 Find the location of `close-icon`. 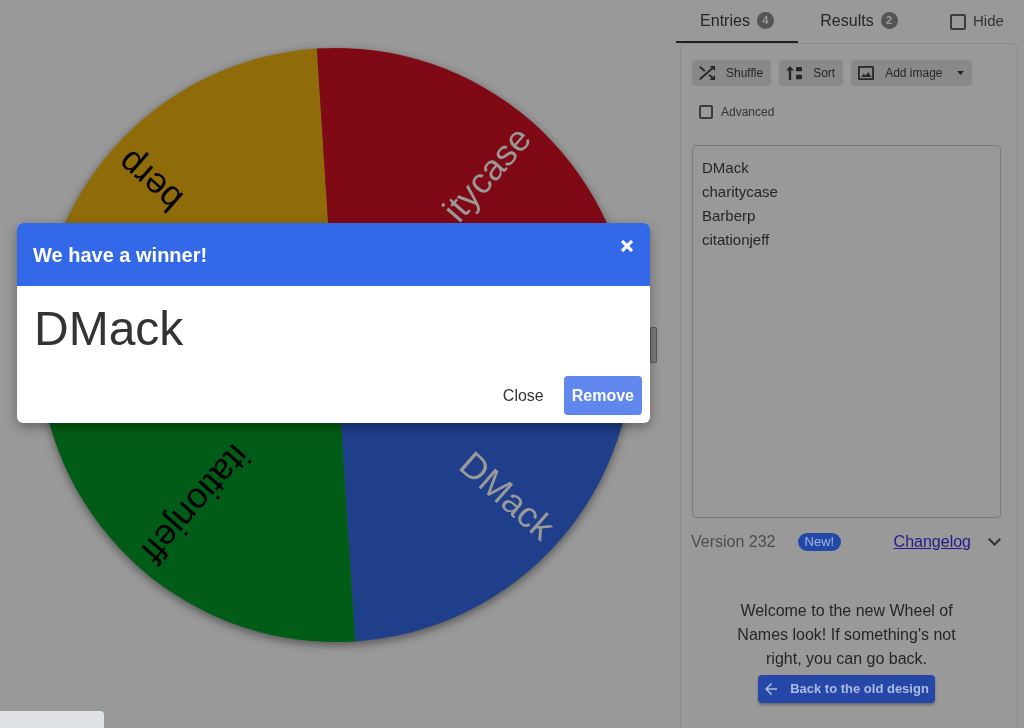

close-icon is located at coordinates (627, 246).